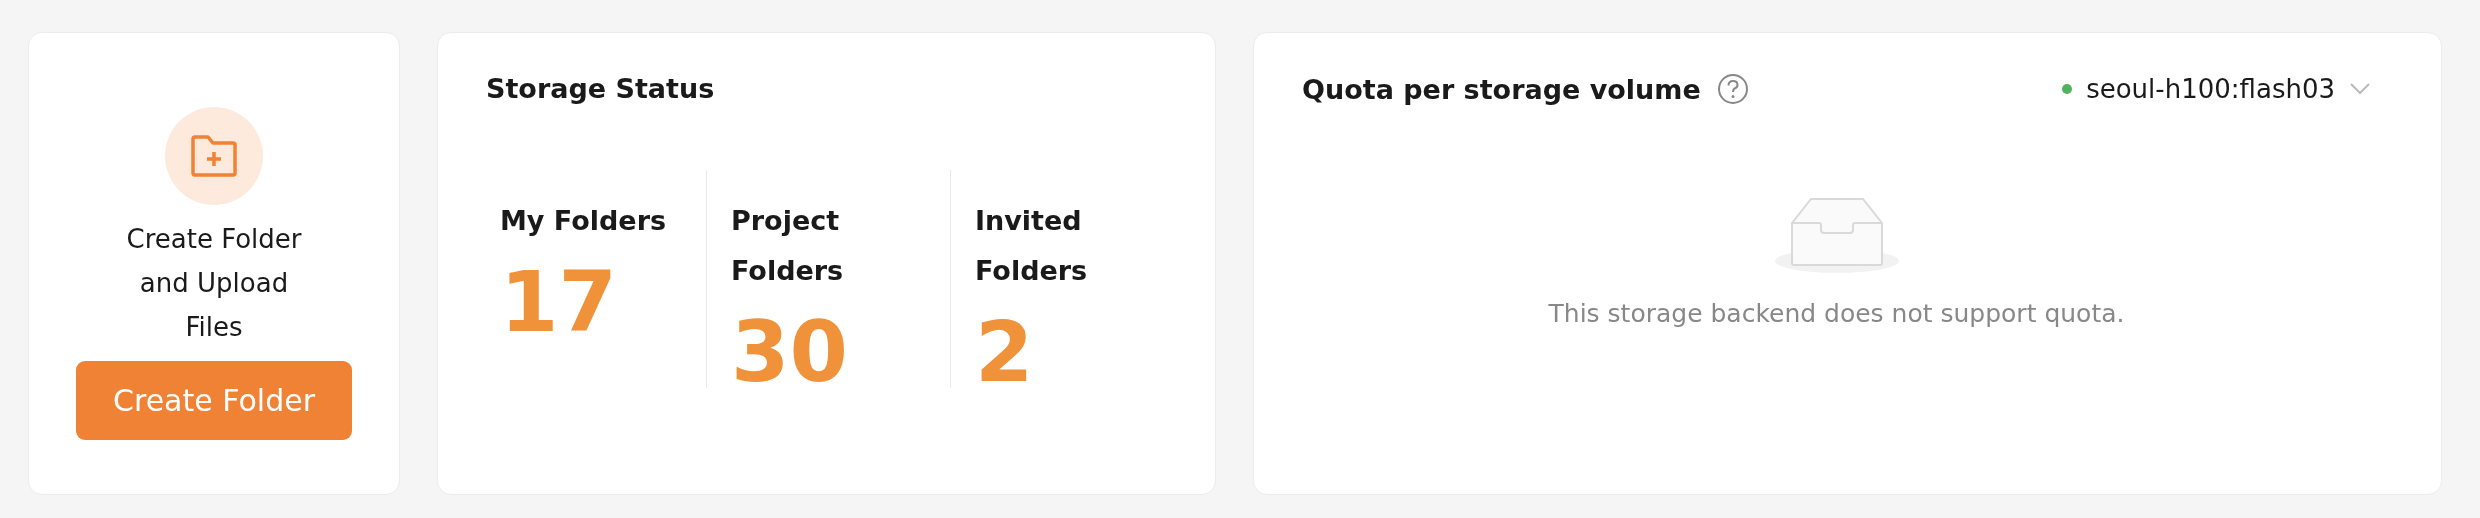  What do you see at coordinates (790, 352) in the screenshot?
I see `stat-value: 30` at bounding box center [790, 352].